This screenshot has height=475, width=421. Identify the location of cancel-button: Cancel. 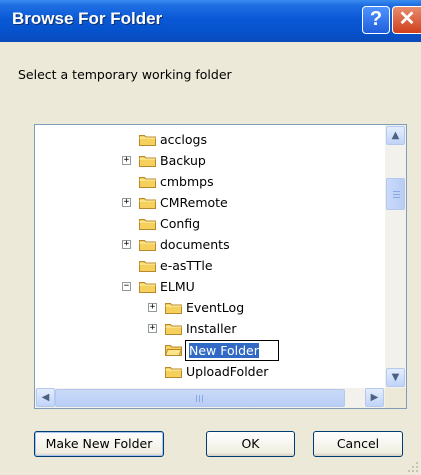
(358, 444).